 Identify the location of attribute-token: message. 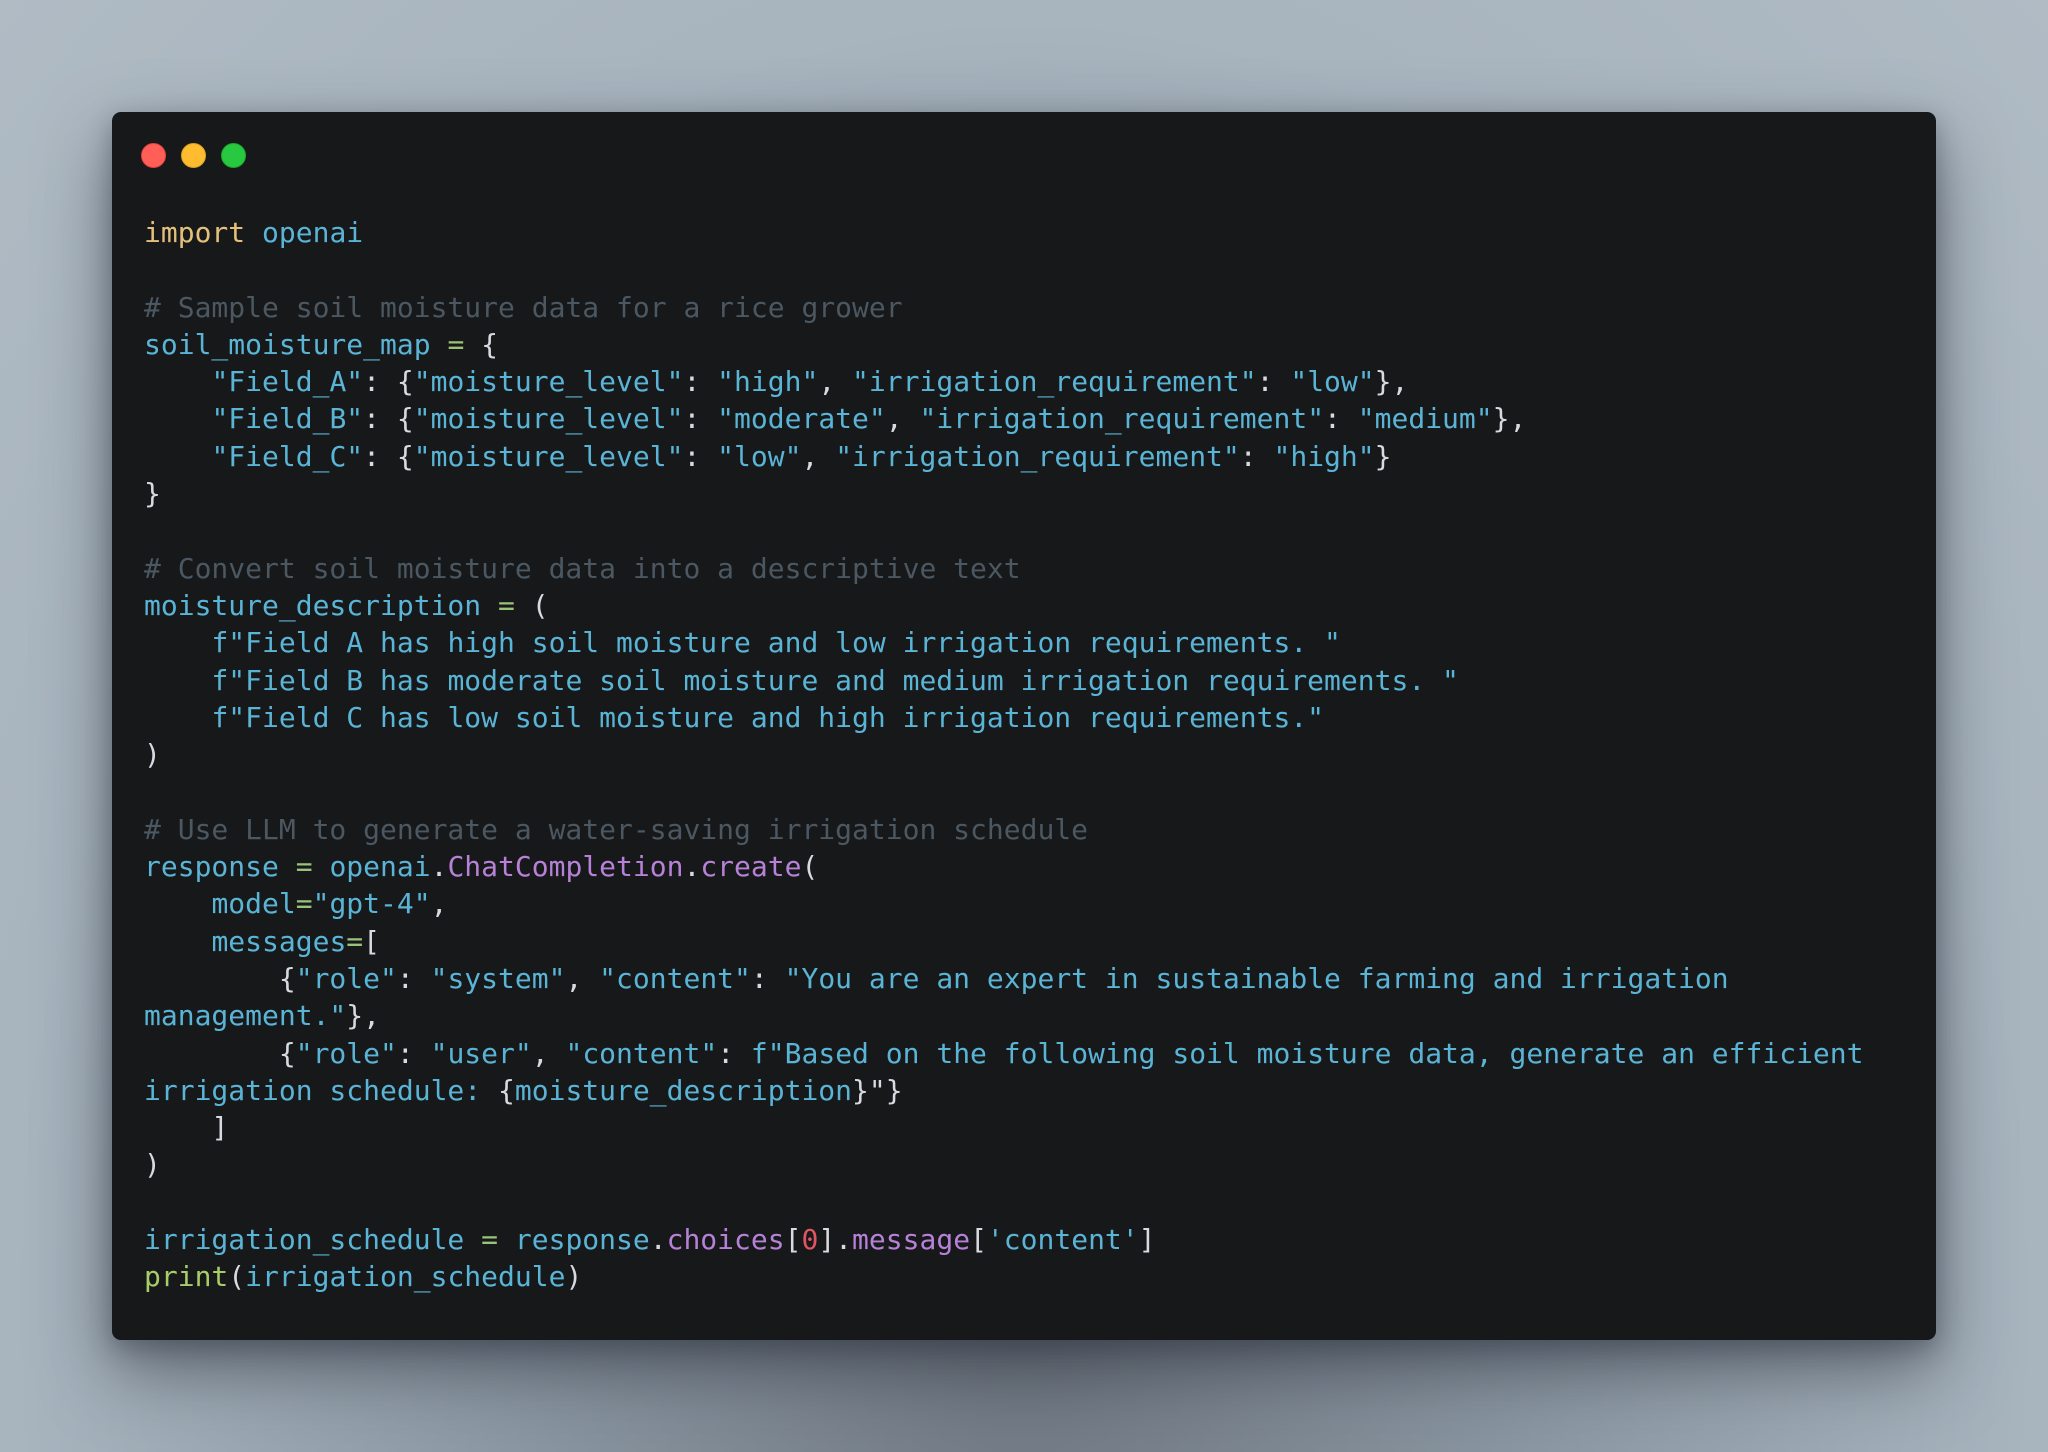
(911, 1240).